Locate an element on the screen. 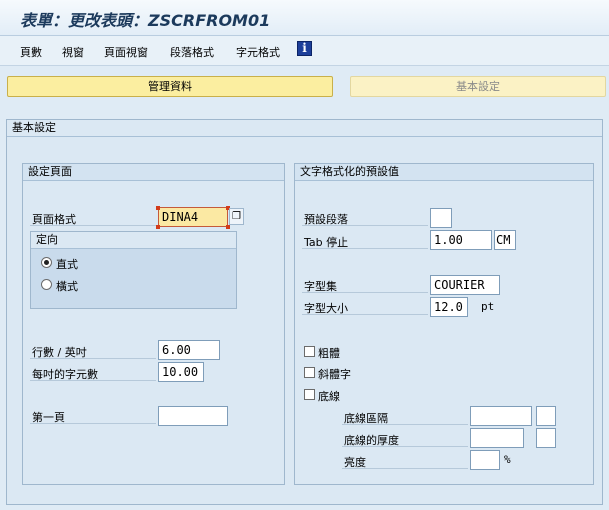  italic-checkbox is located at coordinates (309, 372).